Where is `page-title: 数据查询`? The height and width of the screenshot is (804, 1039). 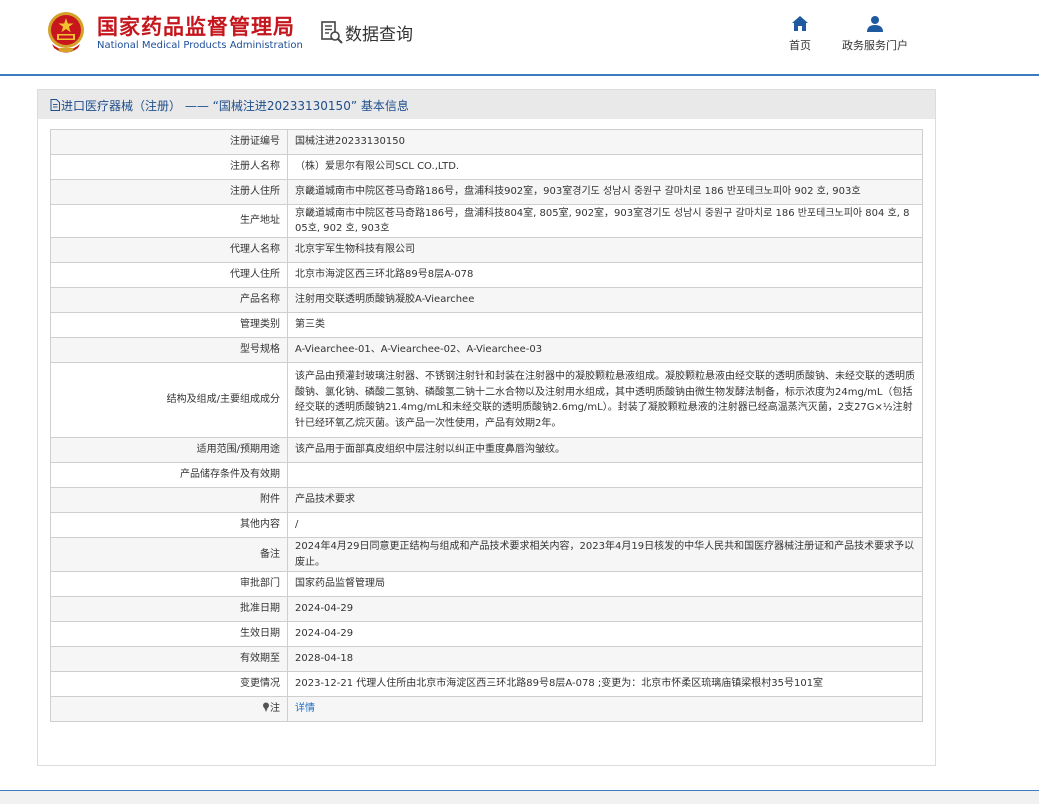
page-title: 数据查询 is located at coordinates (379, 35).